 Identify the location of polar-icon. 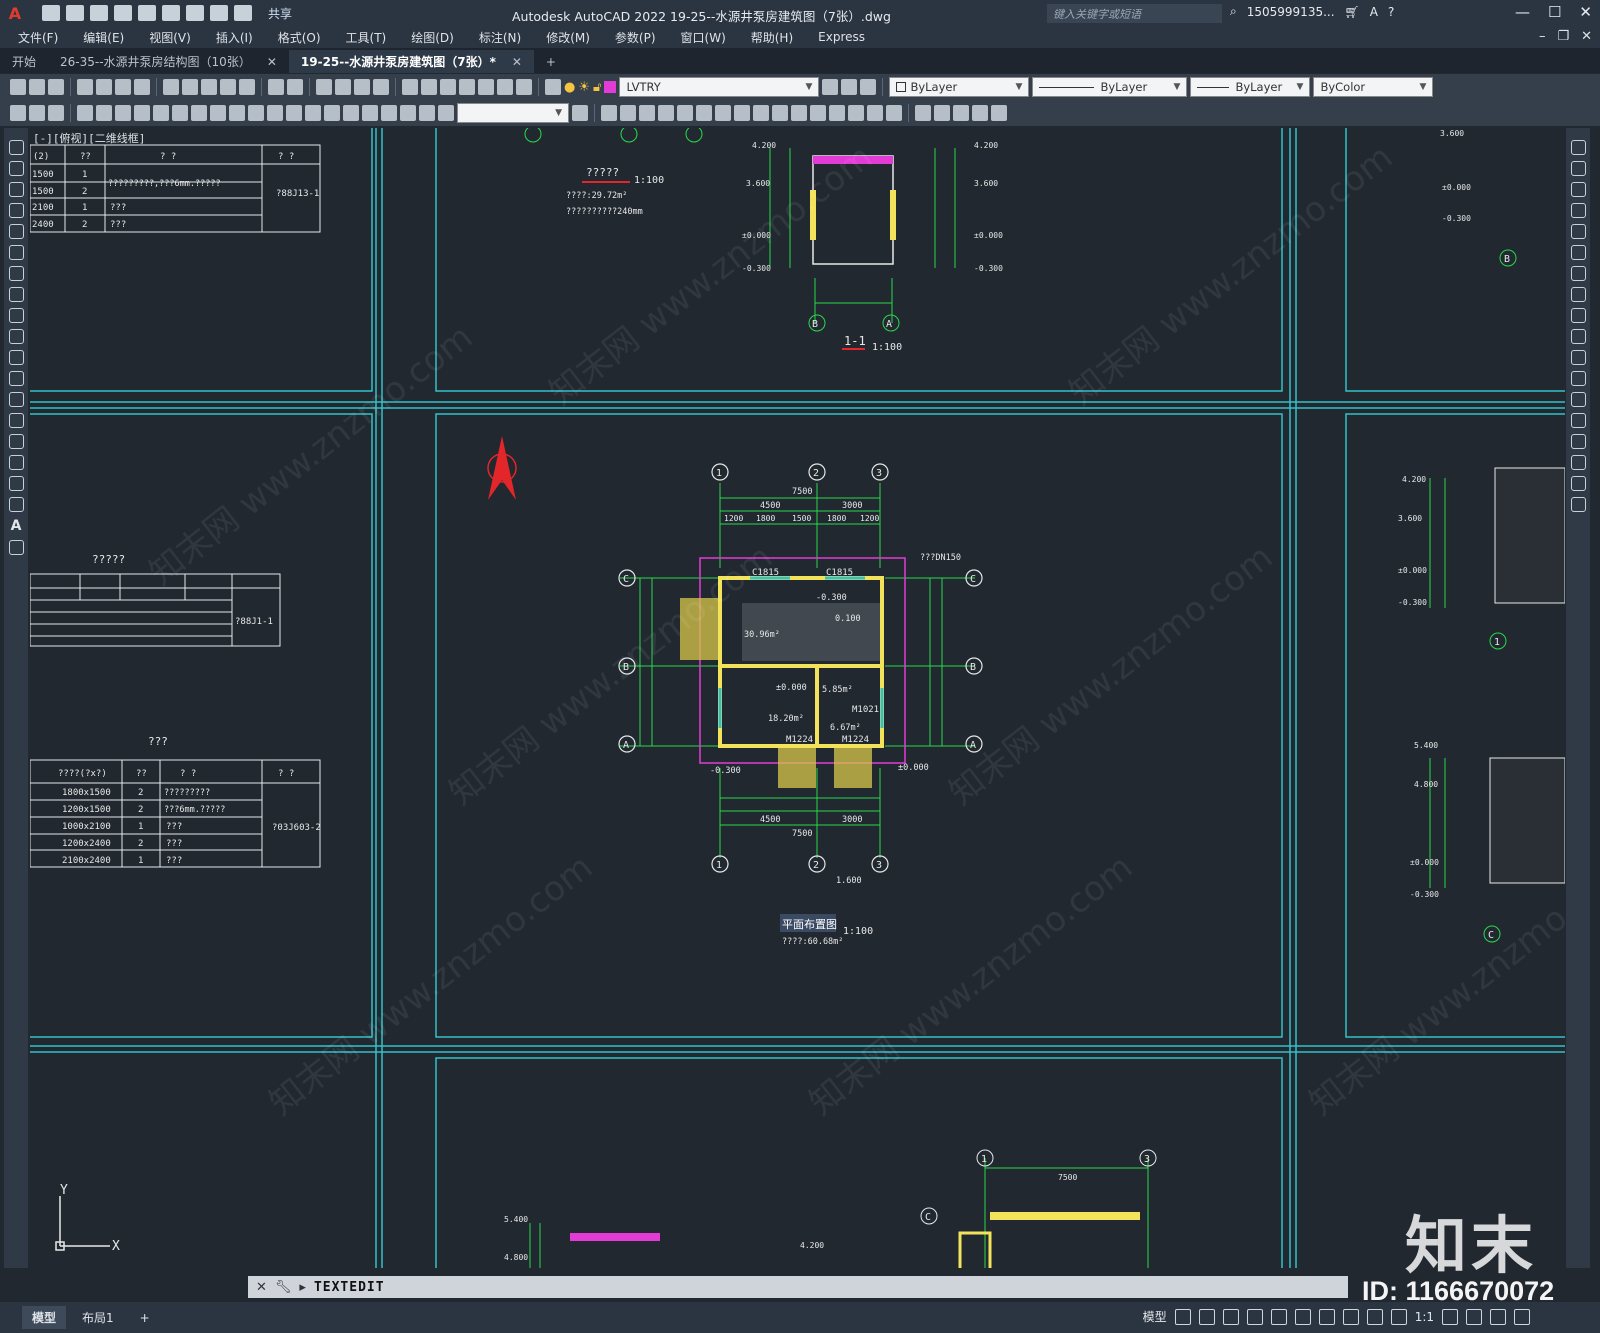
(1254, 1316).